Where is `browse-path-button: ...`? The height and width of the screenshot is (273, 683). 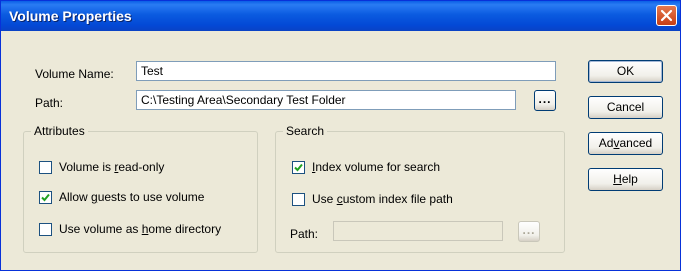 browse-path-button: ... is located at coordinates (545, 100).